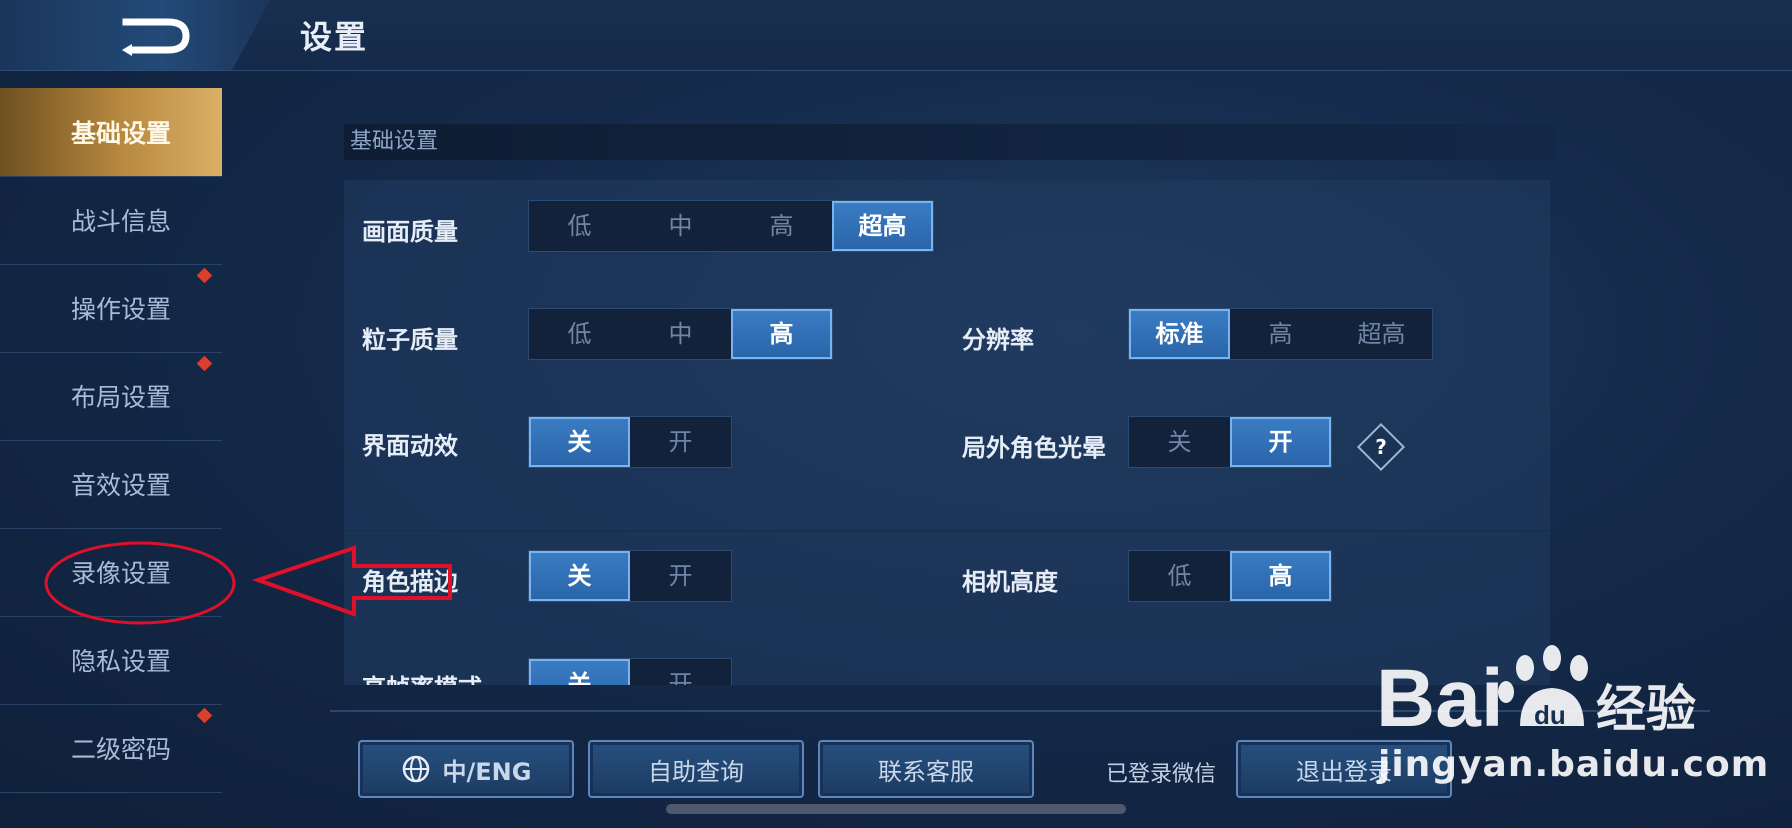  I want to click on contact-support-label: 联系客服, so click(926, 771).